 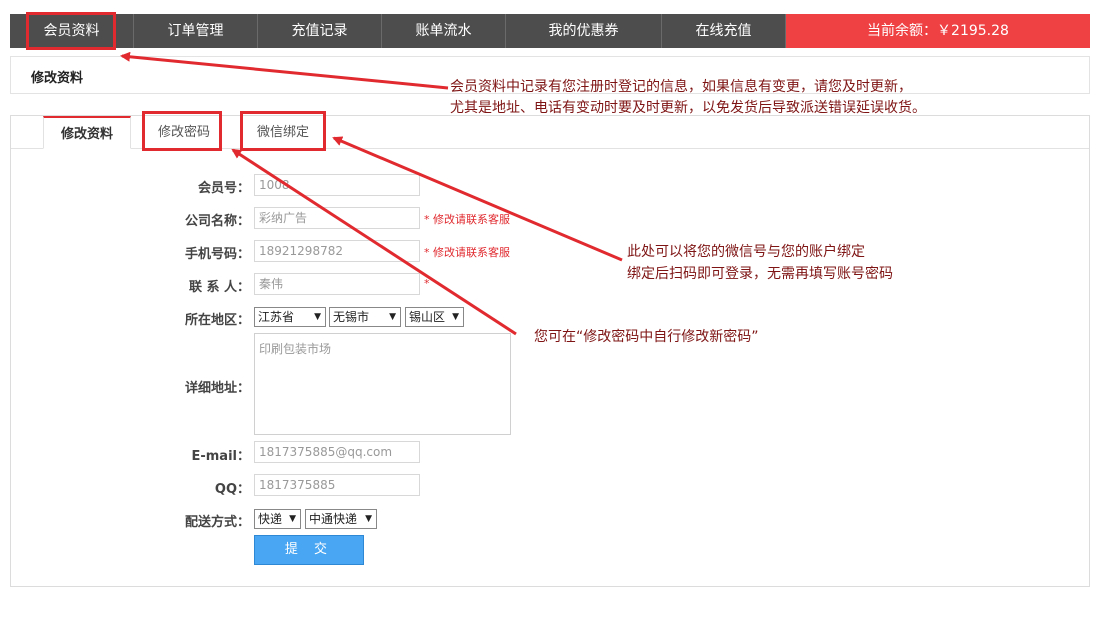 What do you see at coordinates (382, 384) in the screenshot?
I see `address-textarea: 印刷包装市场` at bounding box center [382, 384].